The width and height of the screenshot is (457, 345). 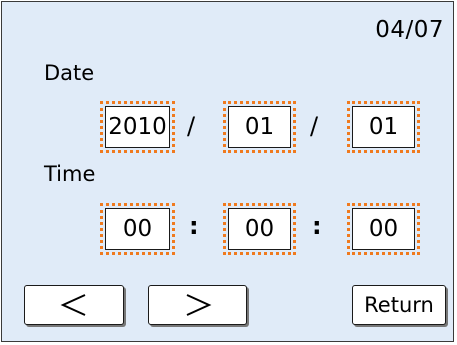 I want to click on chevron-left-icon, so click(x=74, y=305).